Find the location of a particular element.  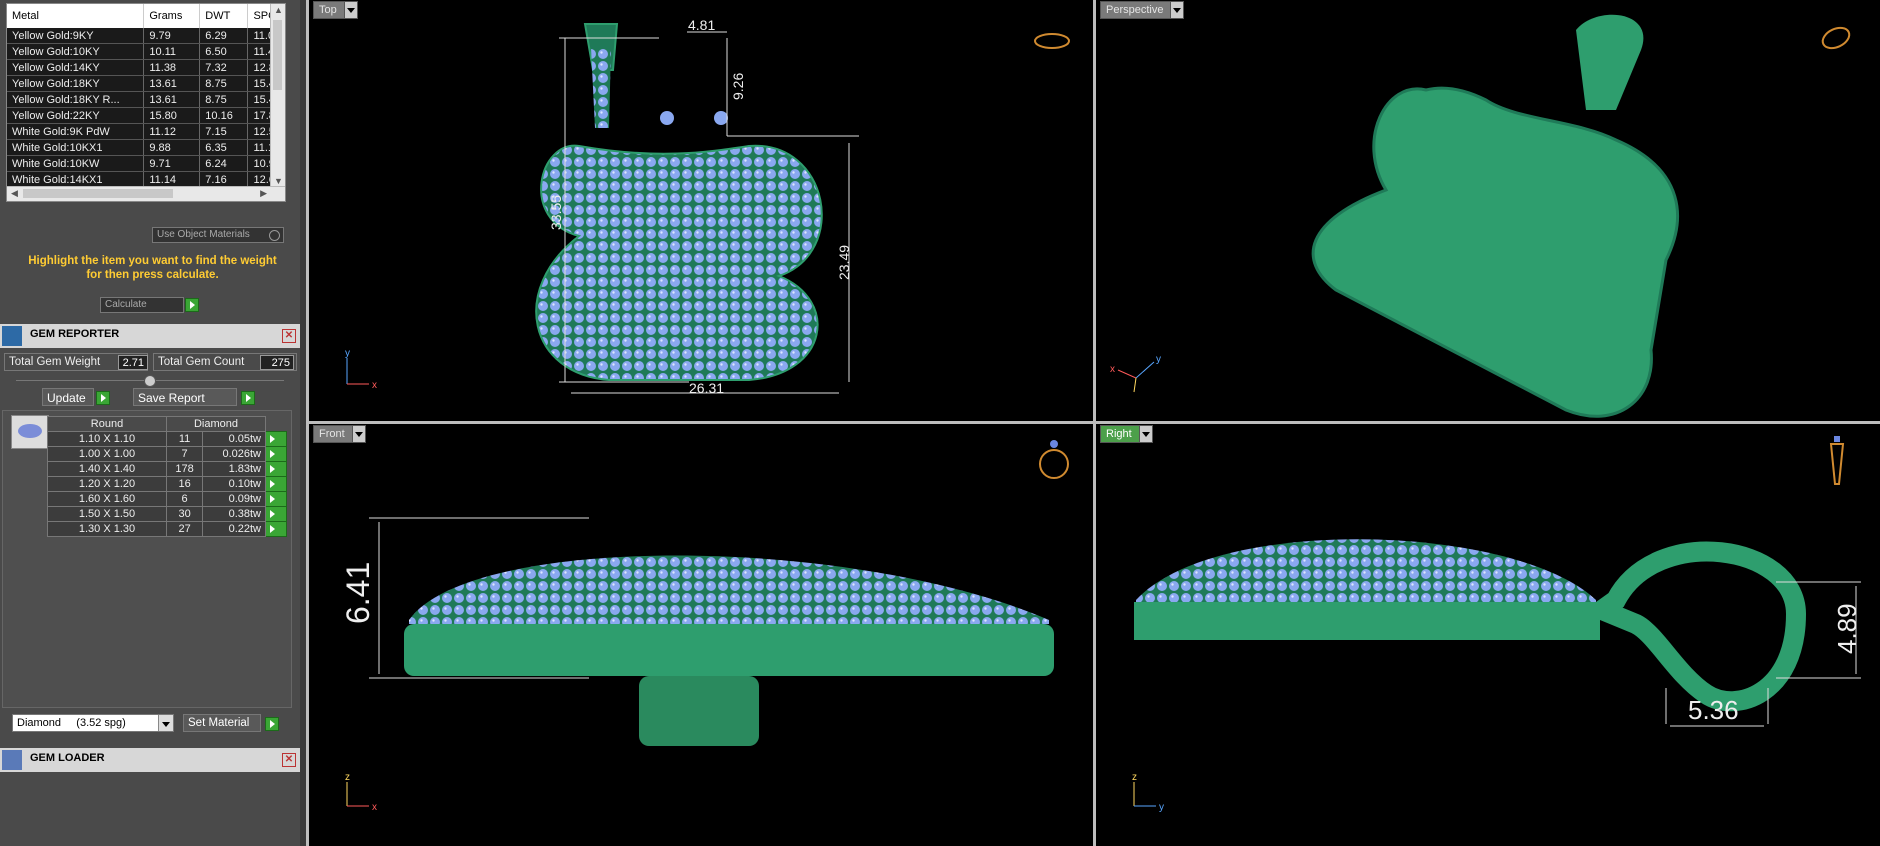

vertical-scrollbar: ▲ ▼ is located at coordinates (277, 95).